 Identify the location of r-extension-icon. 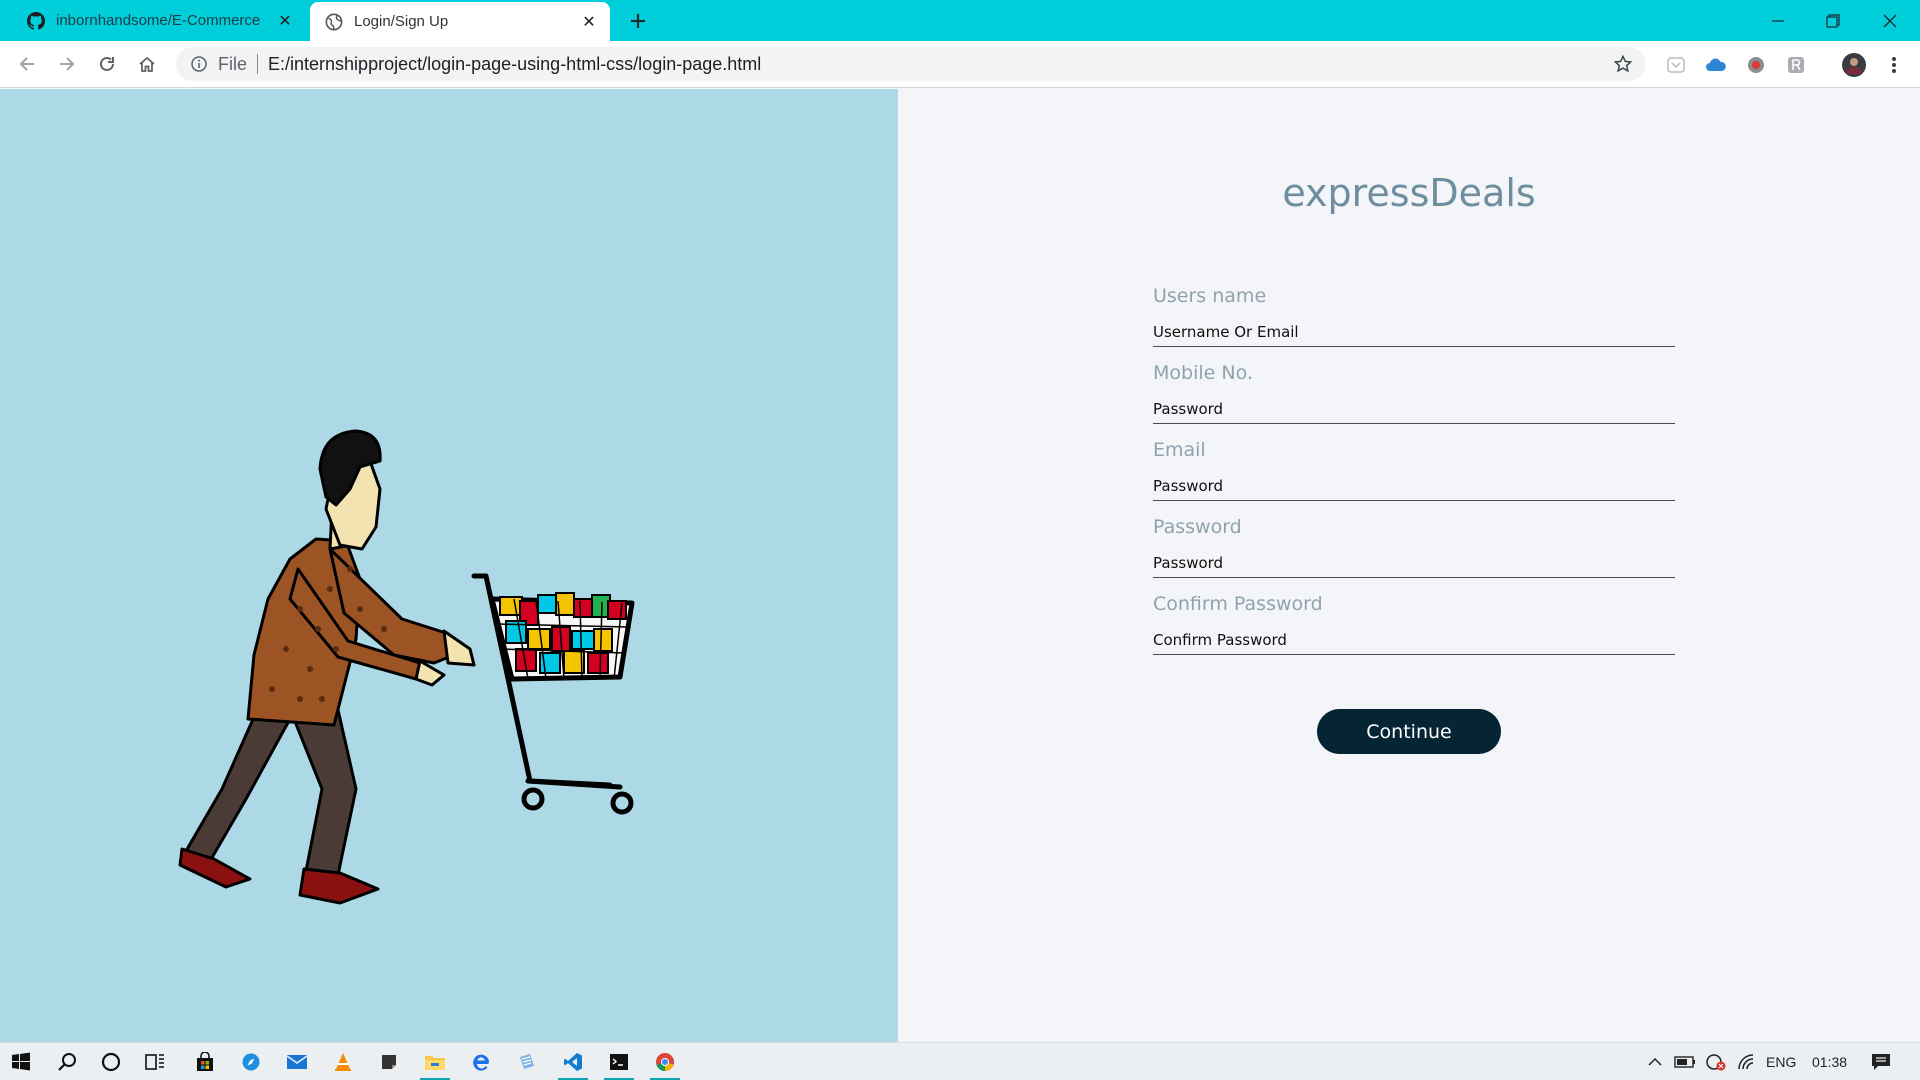
(1796, 65).